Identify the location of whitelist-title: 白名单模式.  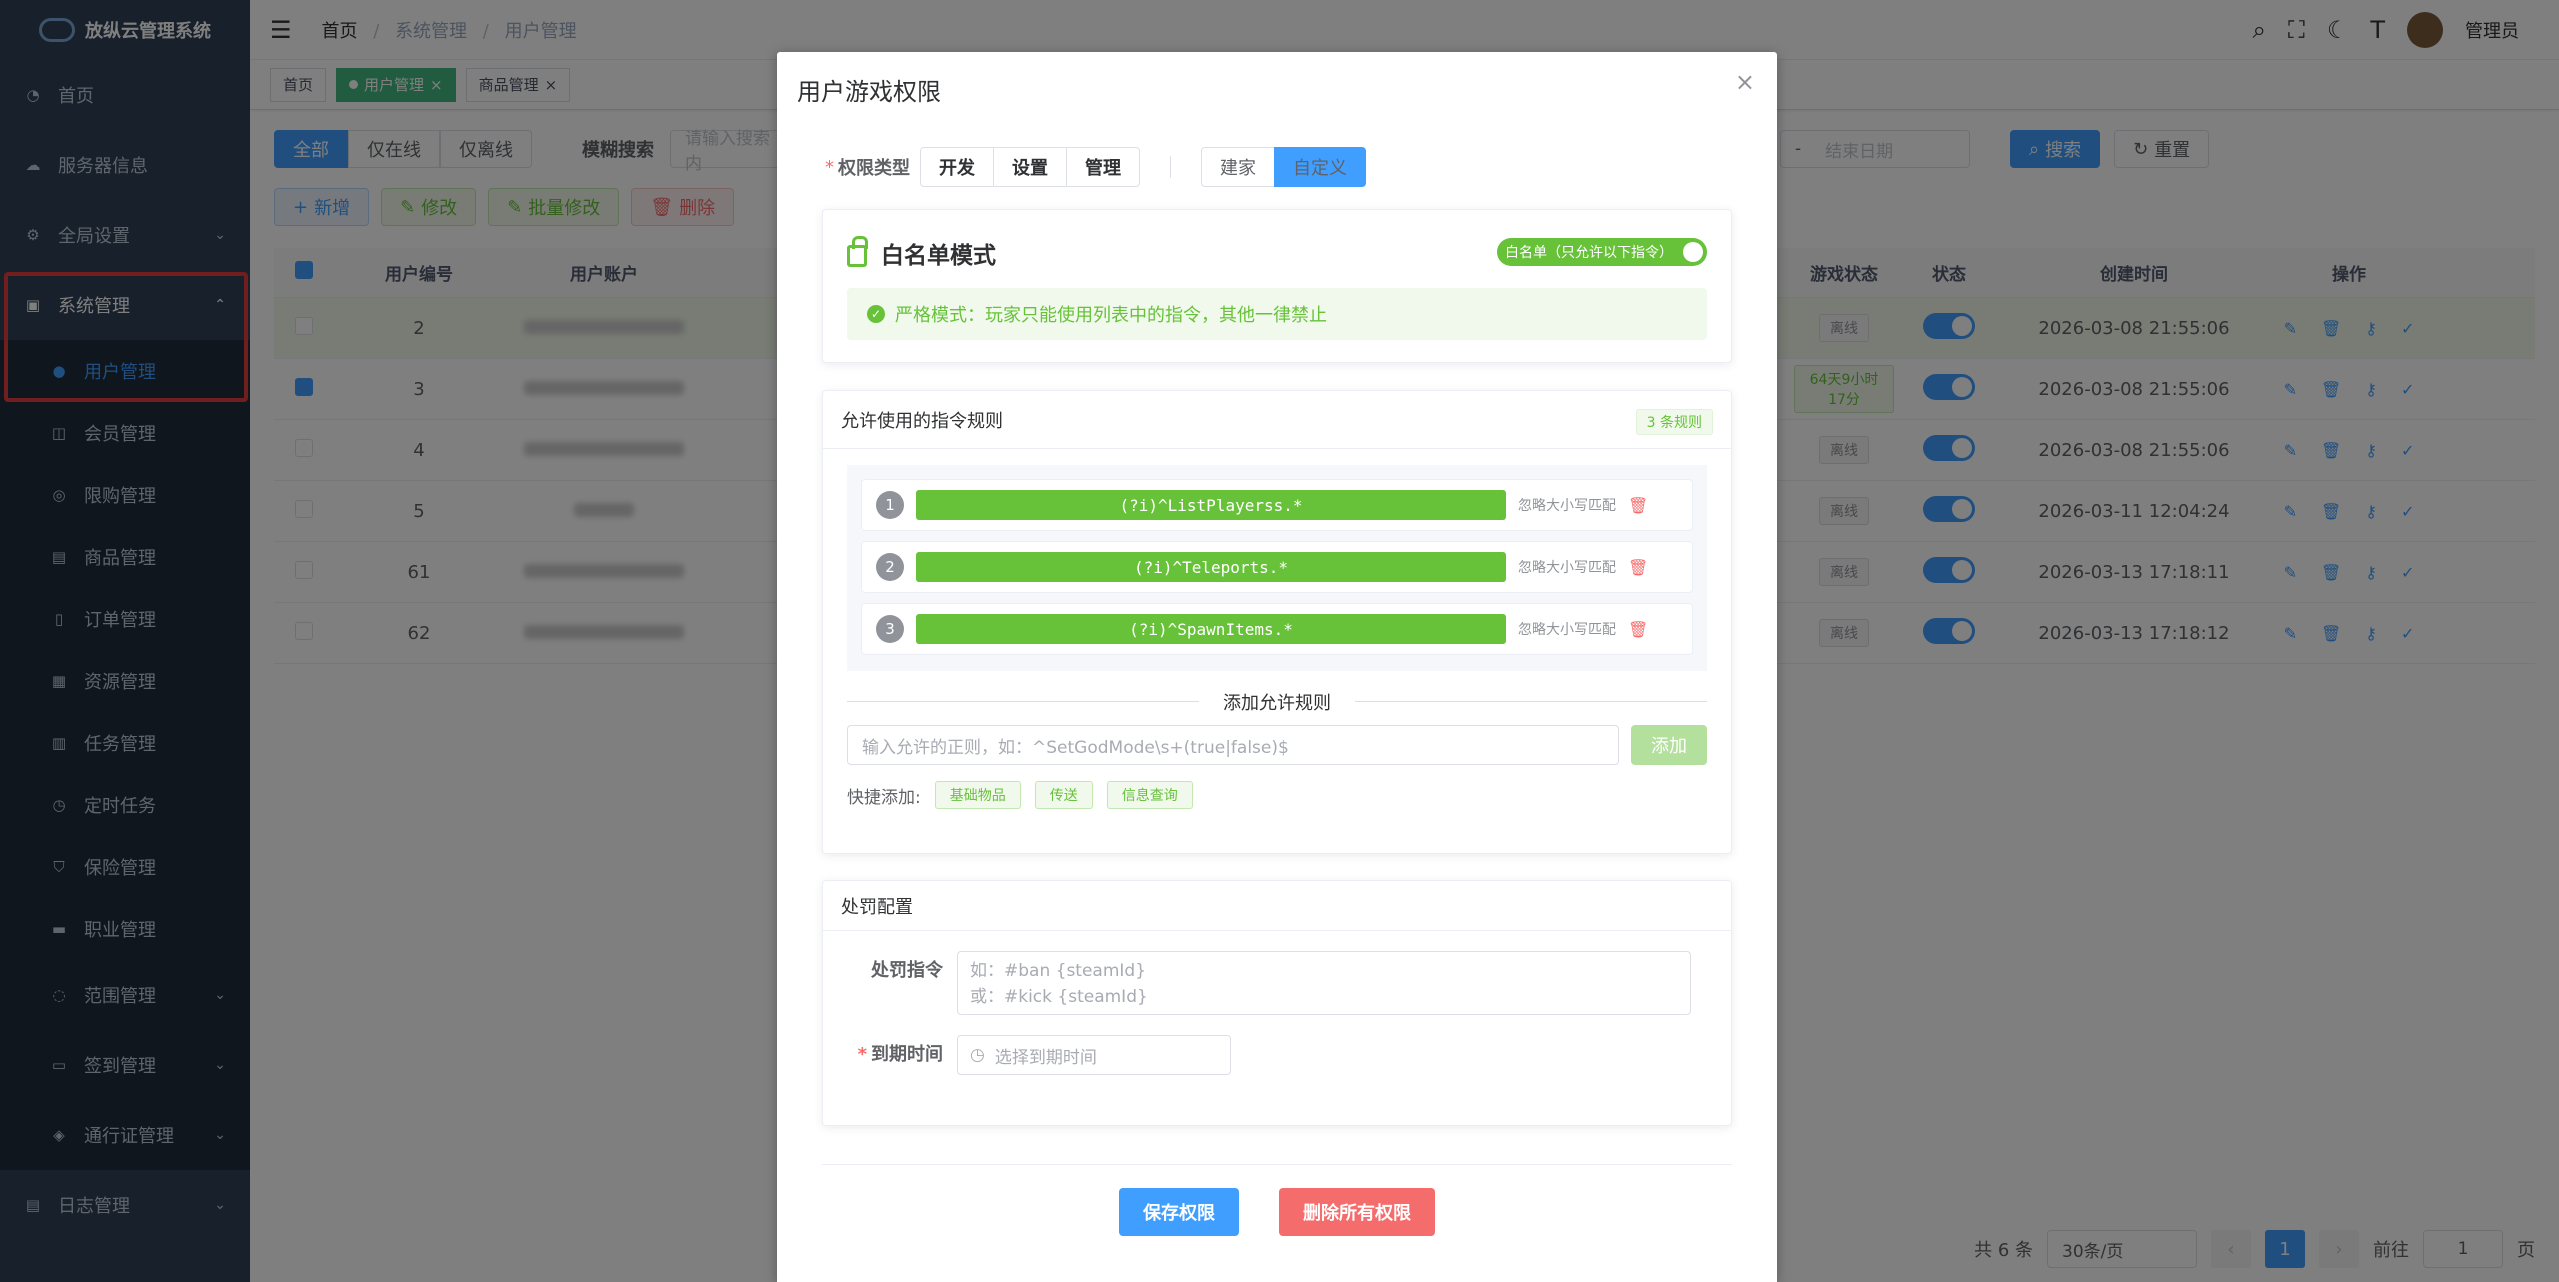
(938, 256).